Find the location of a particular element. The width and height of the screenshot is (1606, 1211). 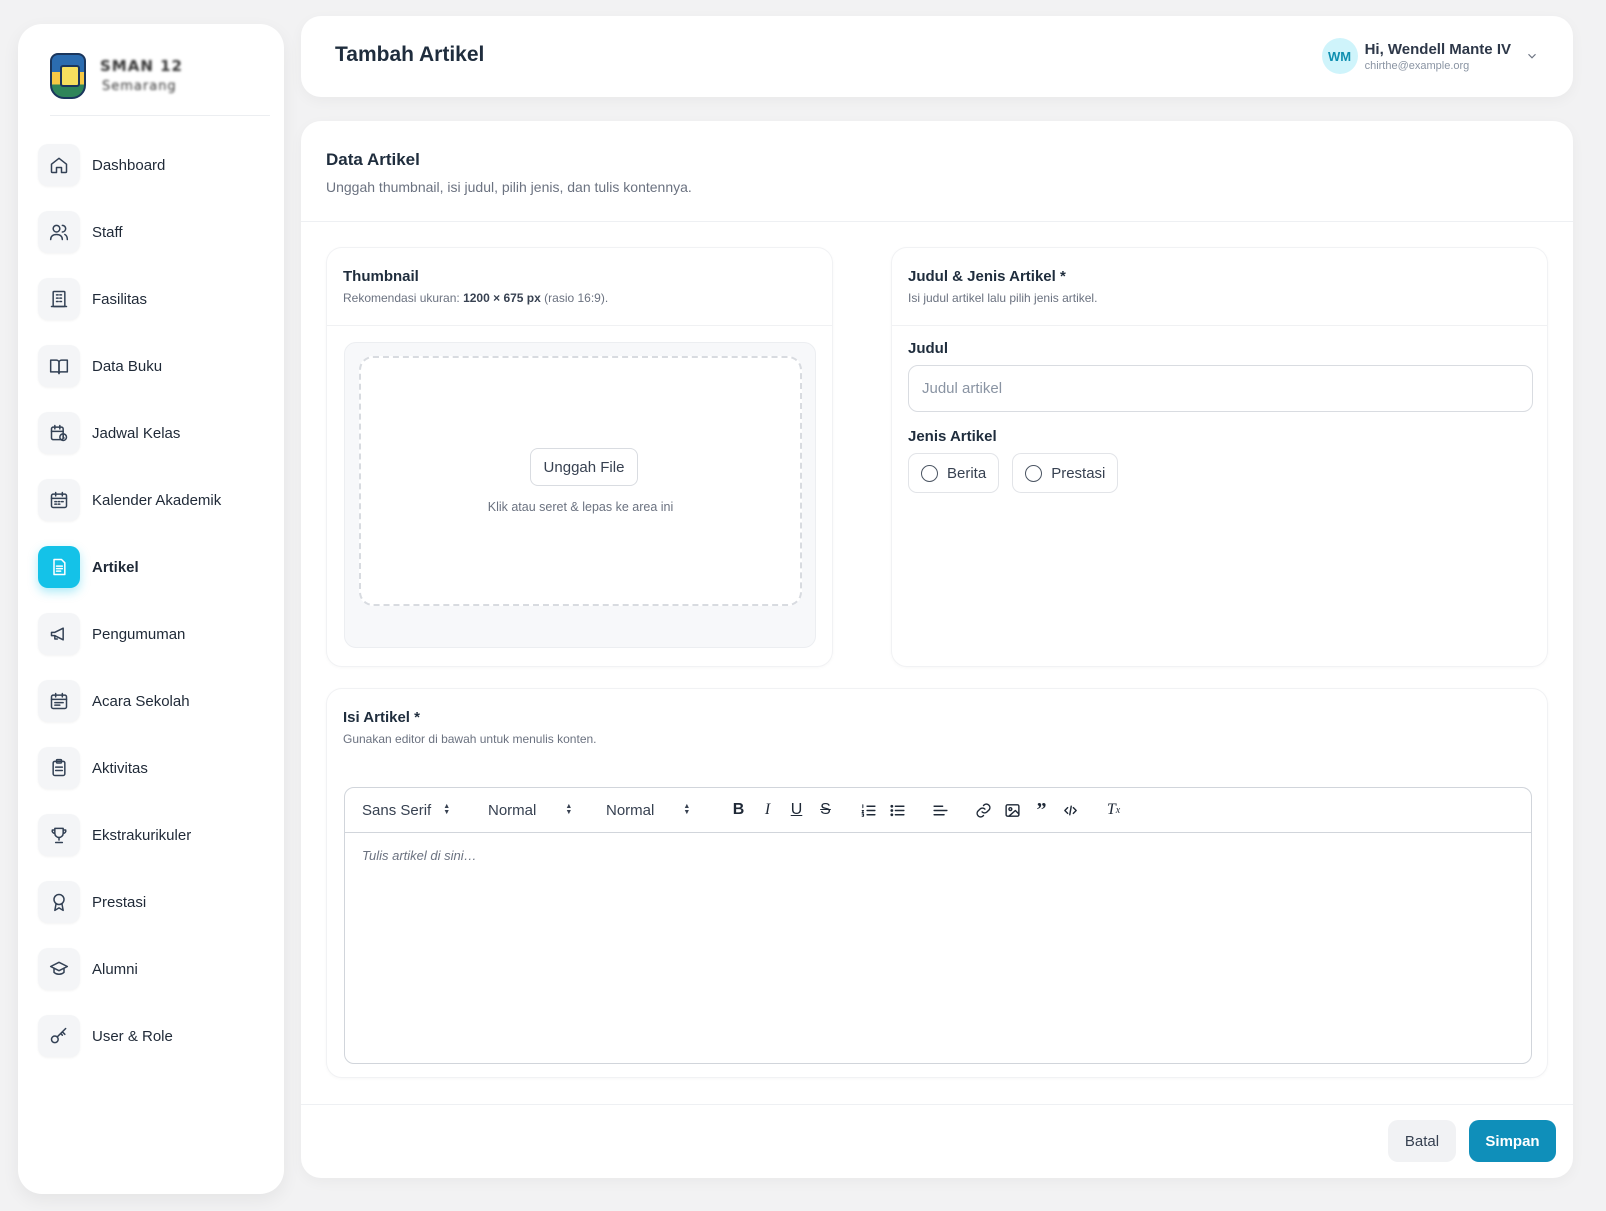

sidebar-item-kalender-akademik: Kalender Akademik is located at coordinates (151, 500).